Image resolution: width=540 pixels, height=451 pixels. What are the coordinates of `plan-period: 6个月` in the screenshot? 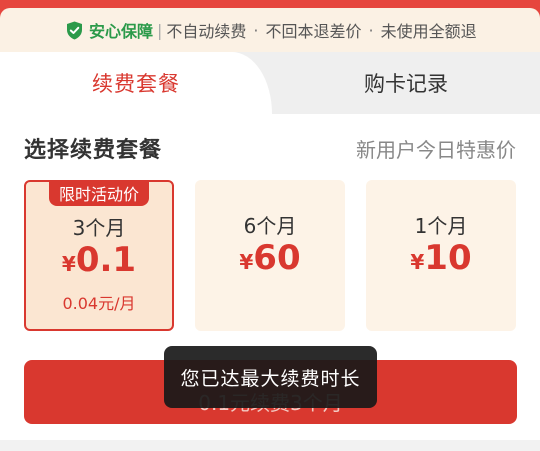 It's located at (270, 226).